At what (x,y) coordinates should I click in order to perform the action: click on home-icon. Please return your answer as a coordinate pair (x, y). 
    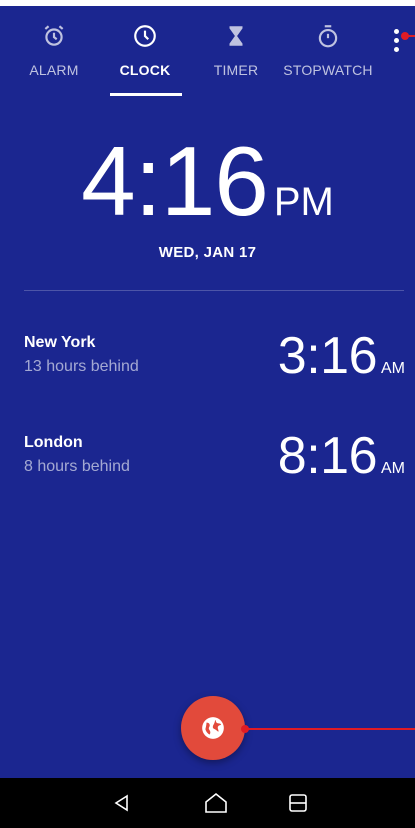
    Looking at the image, I should click on (216, 802).